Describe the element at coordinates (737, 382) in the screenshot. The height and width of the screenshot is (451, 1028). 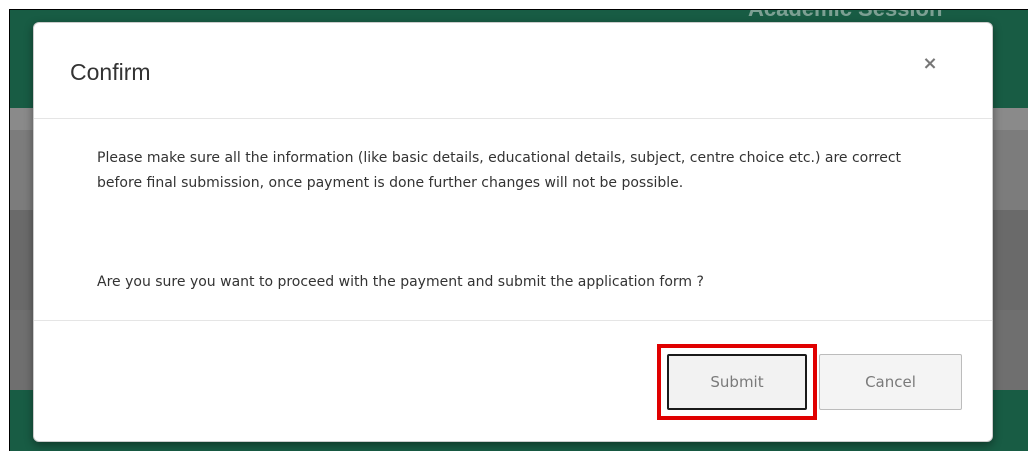
I see `submit-button: Submit` at that location.